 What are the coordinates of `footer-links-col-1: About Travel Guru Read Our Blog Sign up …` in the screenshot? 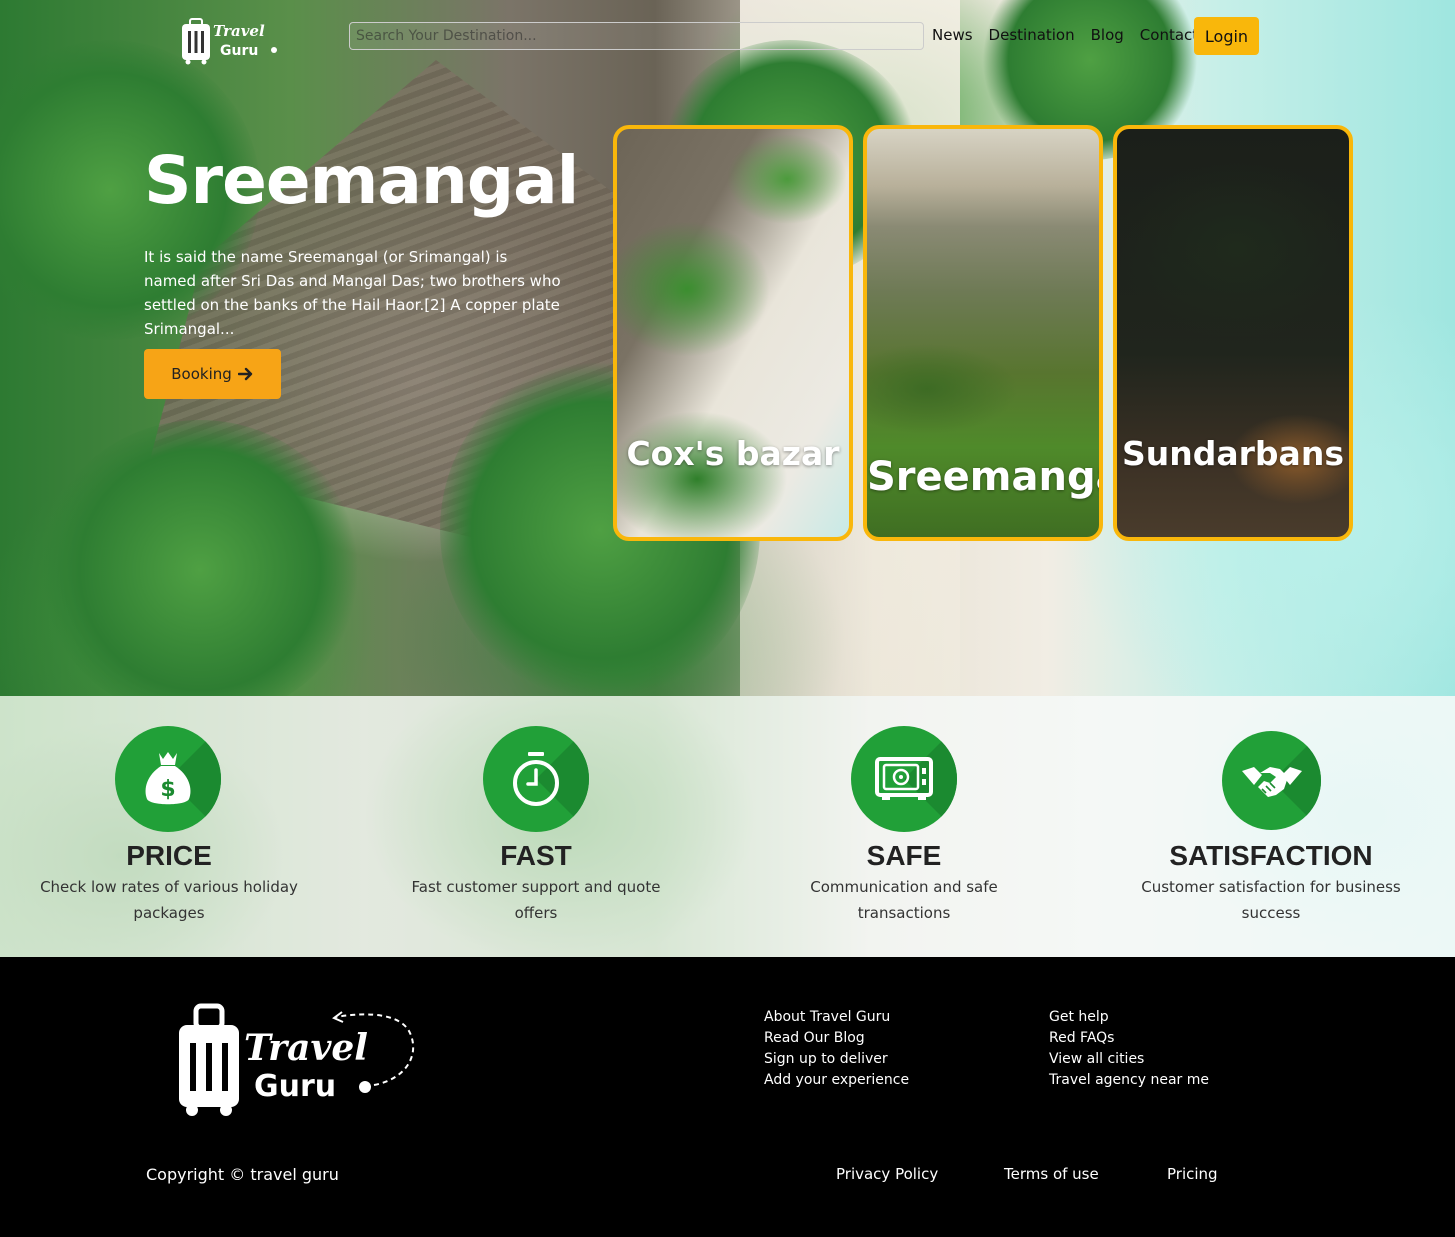 It's located at (836, 1049).